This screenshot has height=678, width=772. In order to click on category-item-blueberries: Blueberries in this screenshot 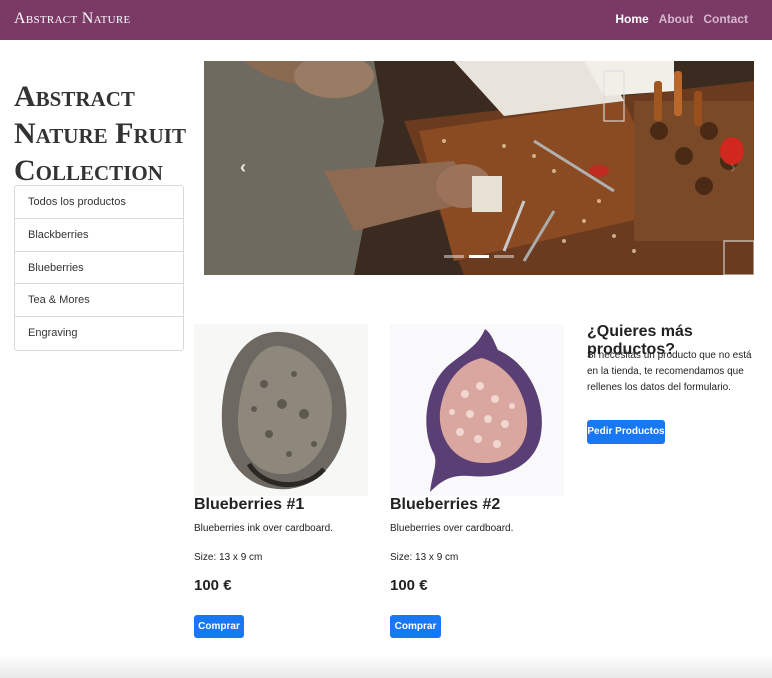, I will do `click(99, 268)`.